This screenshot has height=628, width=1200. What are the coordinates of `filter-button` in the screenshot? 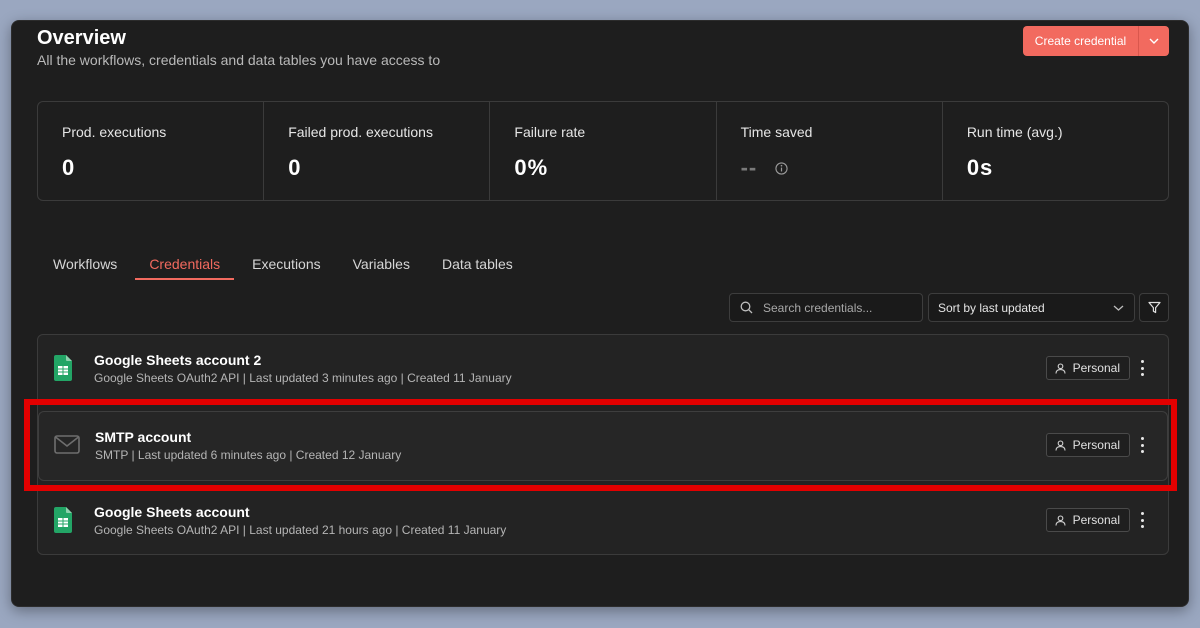 It's located at (1154, 307).